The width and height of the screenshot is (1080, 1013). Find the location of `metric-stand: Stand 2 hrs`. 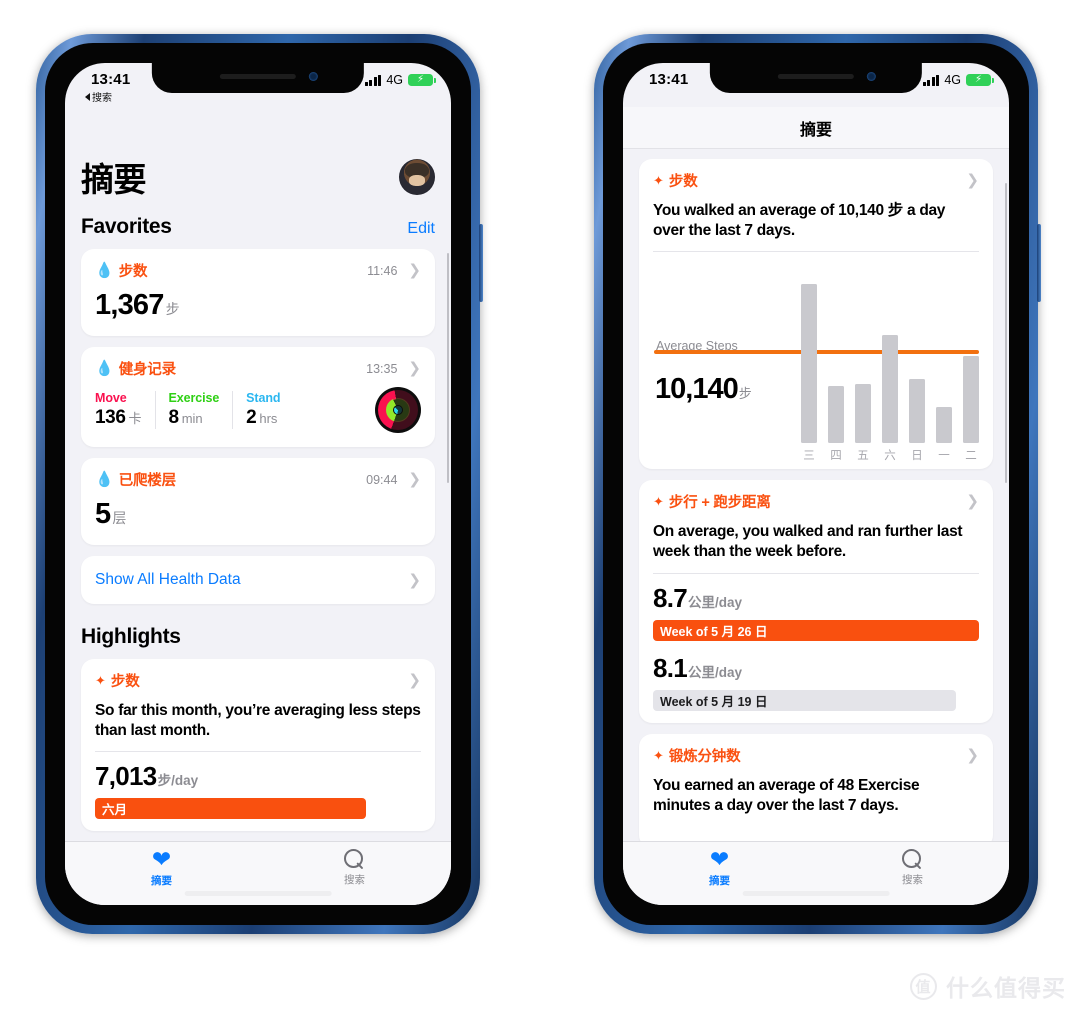

metric-stand: Stand 2 hrs is located at coordinates (269, 410).